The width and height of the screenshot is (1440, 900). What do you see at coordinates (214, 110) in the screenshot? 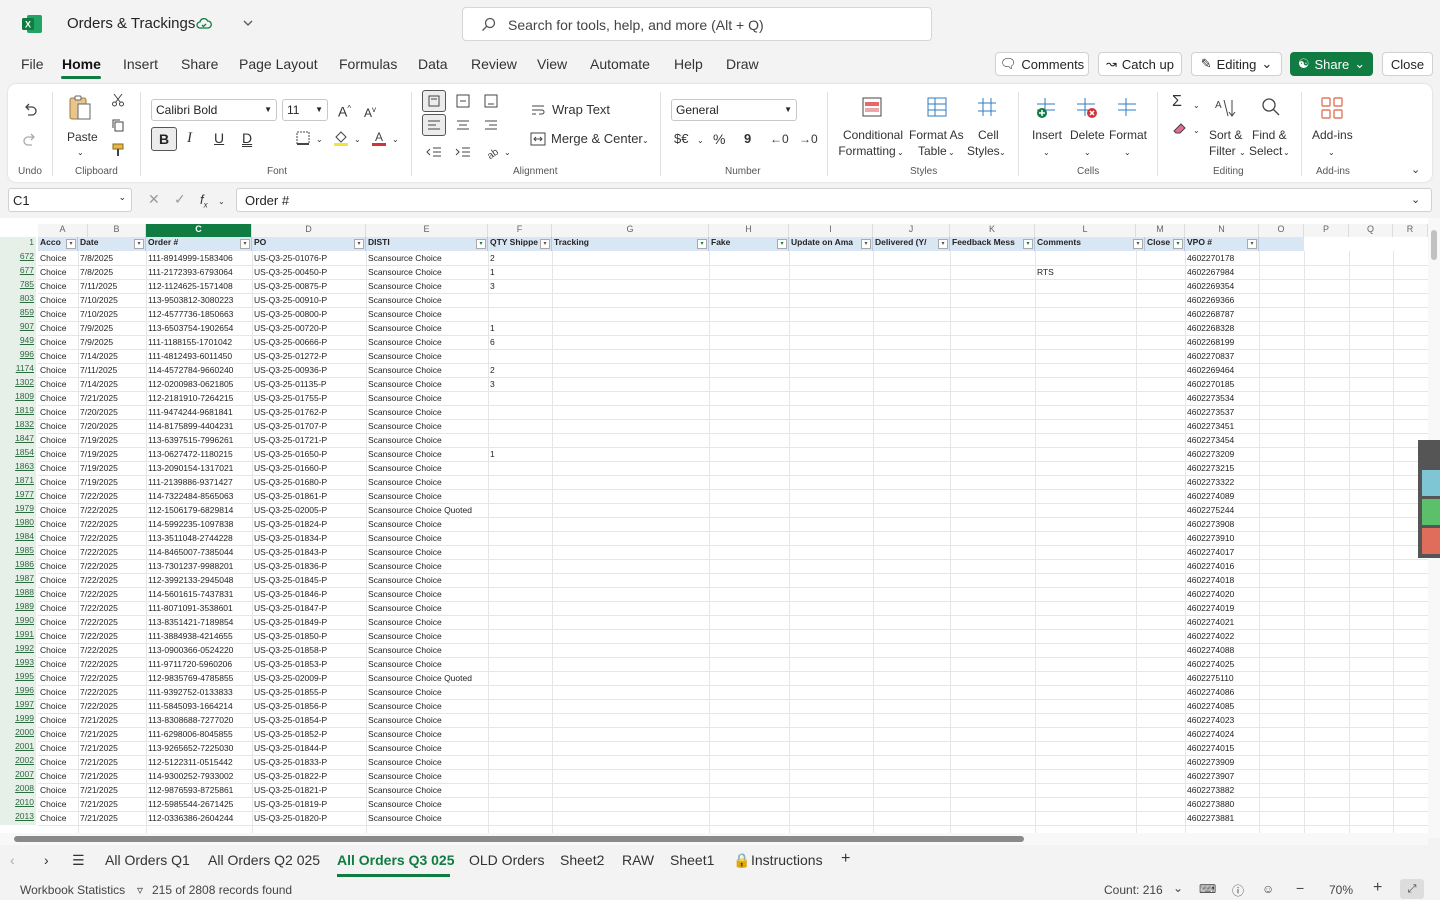
I see `font-name-select: Calibri Bold ▼` at bounding box center [214, 110].